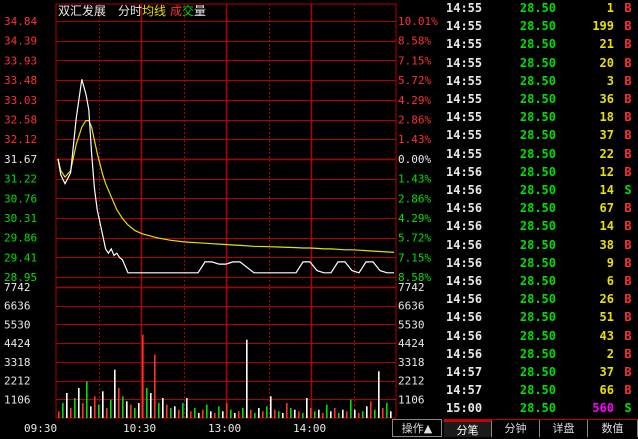 This screenshot has height=439, width=638. I want to click on tick-row: 15:00 28.50 560 S, so click(541, 409).